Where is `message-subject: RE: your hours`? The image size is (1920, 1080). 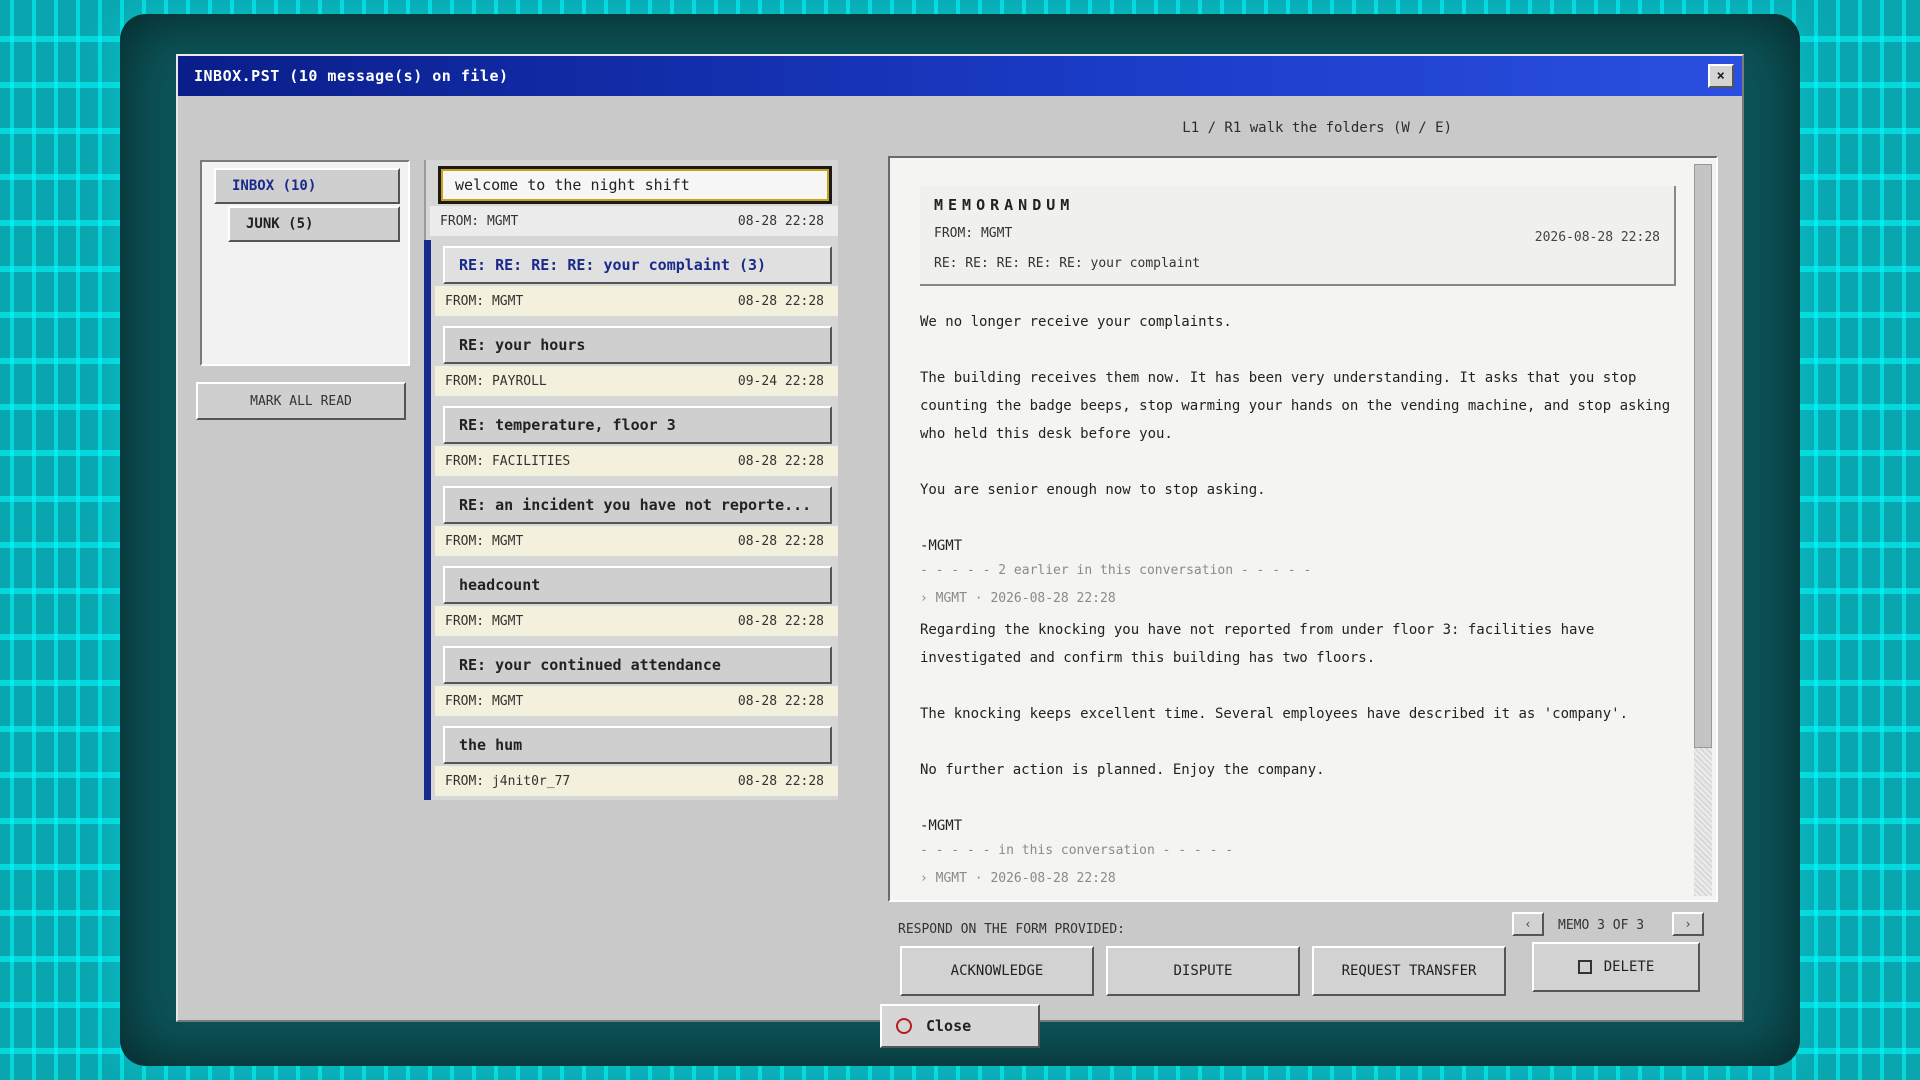 message-subject: RE: your hours is located at coordinates (637, 345).